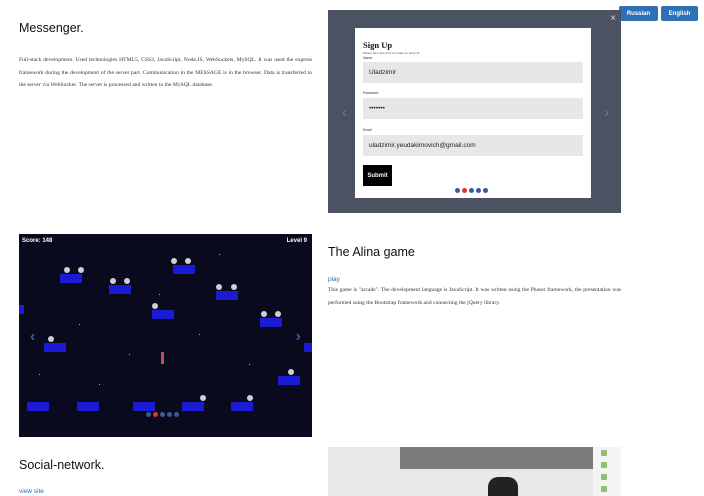  What do you see at coordinates (473, 145) in the screenshot?
I see `email-field: uladzimir.yeudakimovich@gmail.com` at bounding box center [473, 145].